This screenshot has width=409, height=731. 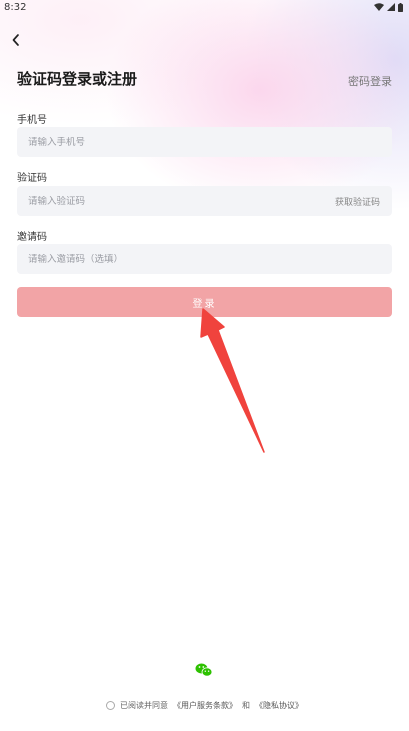 I want to click on phone-input, so click(x=204, y=142).